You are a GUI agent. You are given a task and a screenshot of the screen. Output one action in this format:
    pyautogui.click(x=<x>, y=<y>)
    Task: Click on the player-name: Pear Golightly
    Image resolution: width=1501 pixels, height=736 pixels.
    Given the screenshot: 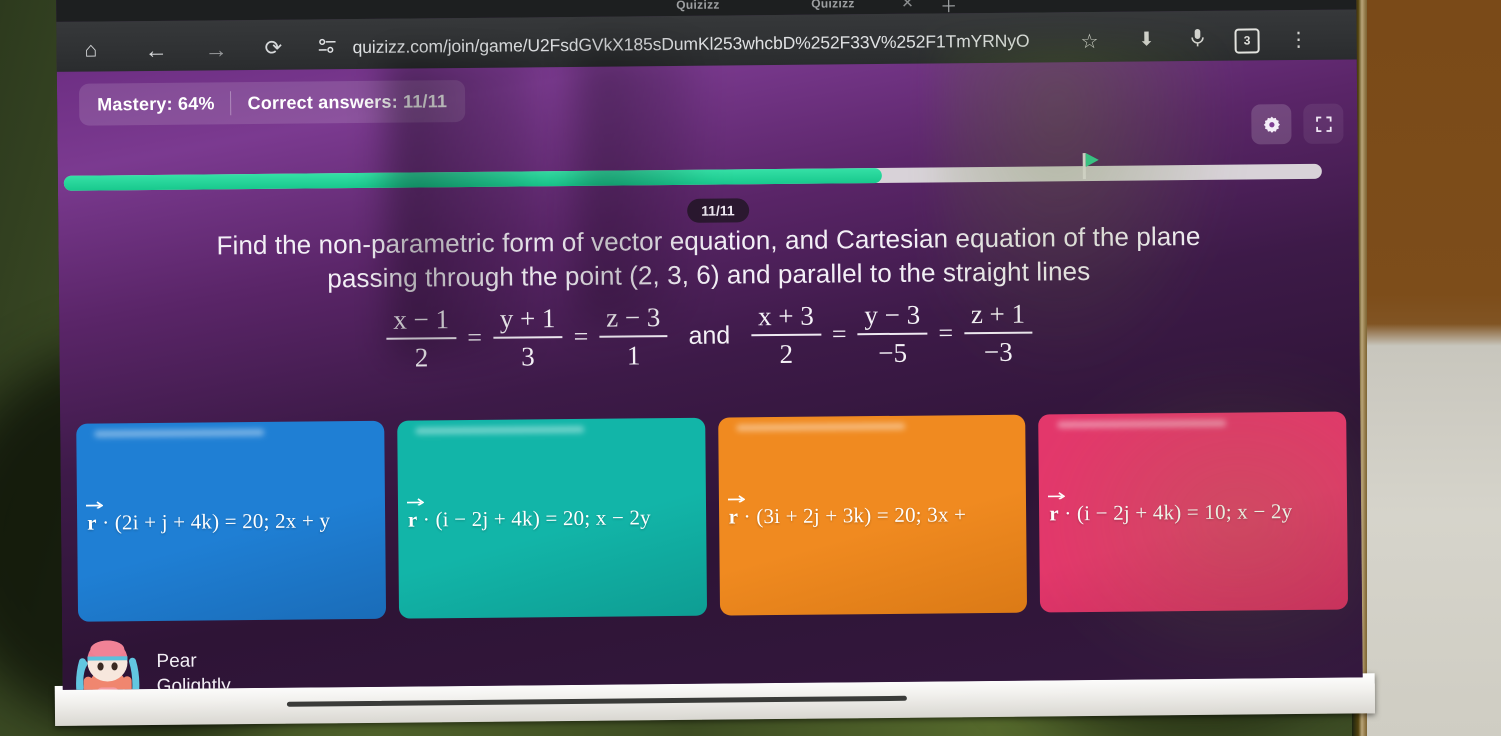 What is the action you would take?
    pyautogui.click(x=193, y=669)
    